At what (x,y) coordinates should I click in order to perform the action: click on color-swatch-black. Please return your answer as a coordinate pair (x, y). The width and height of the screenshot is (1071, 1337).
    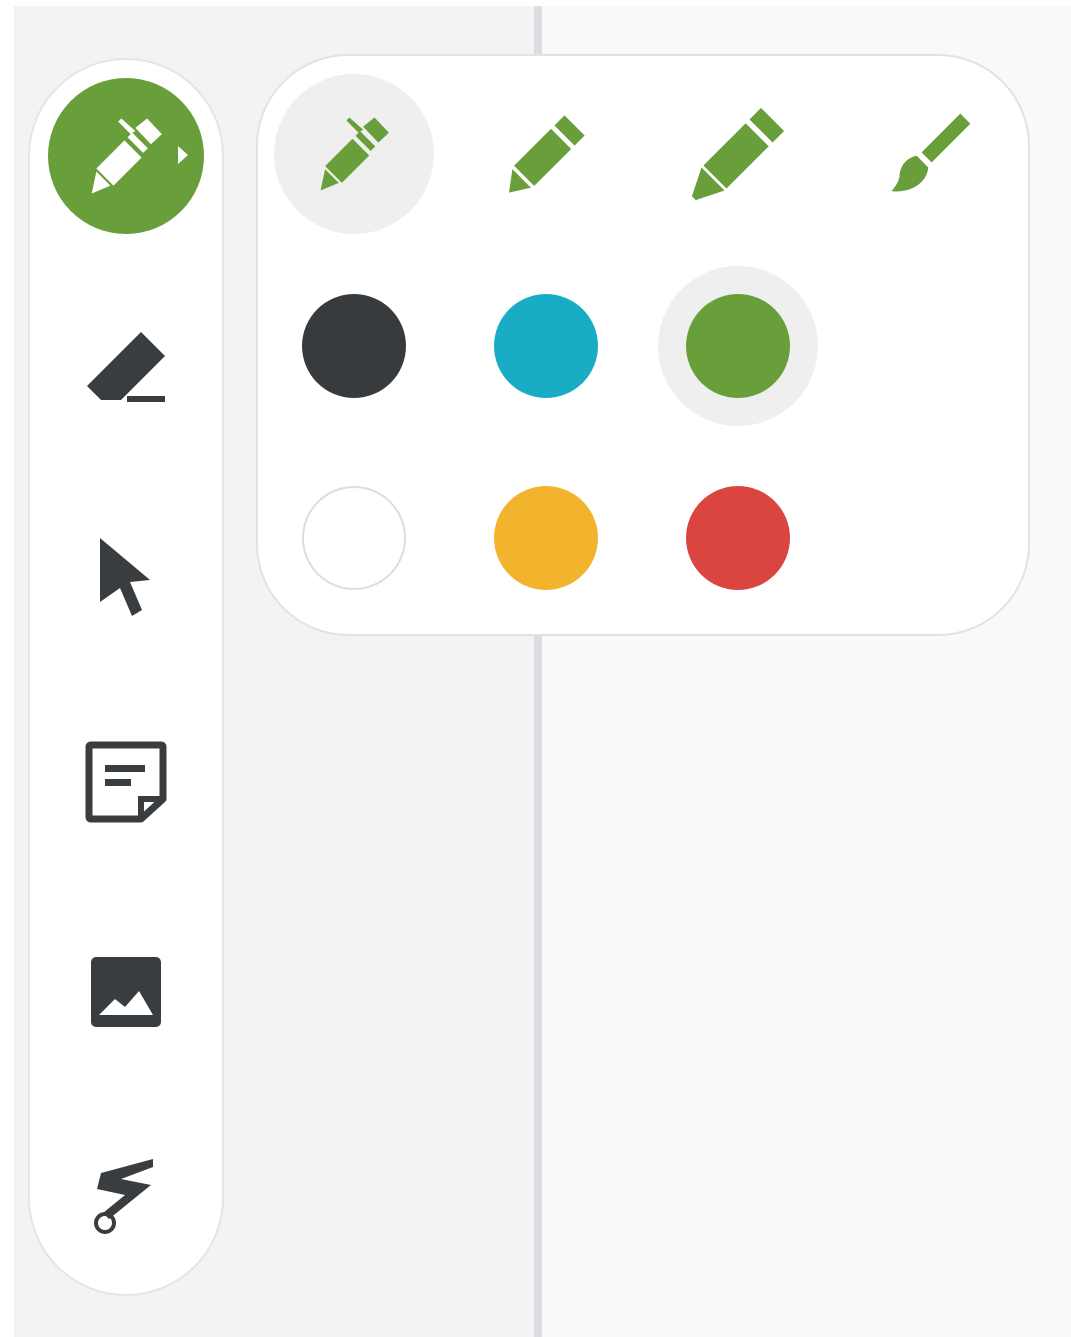
    Looking at the image, I should click on (354, 346).